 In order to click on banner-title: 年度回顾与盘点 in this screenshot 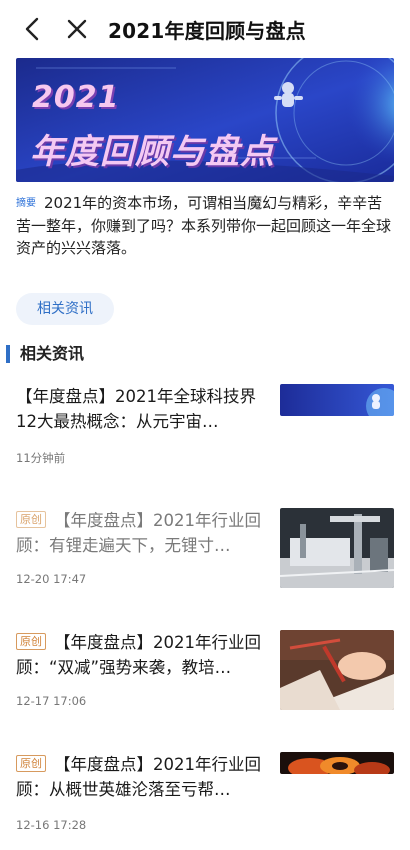, I will do `click(152, 152)`.